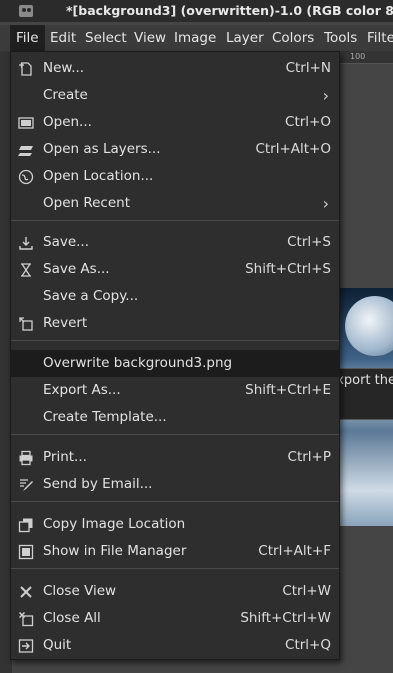 The height and width of the screenshot is (673, 393). What do you see at coordinates (175, 68) in the screenshot?
I see `menu-item-new: New... Ctrl+N` at bounding box center [175, 68].